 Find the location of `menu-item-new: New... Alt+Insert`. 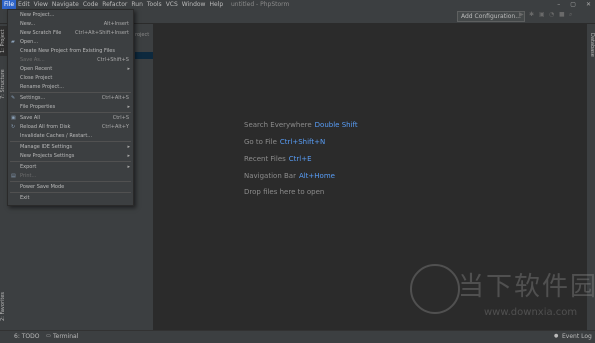

menu-item-new: New... Alt+Insert is located at coordinates (70, 24).